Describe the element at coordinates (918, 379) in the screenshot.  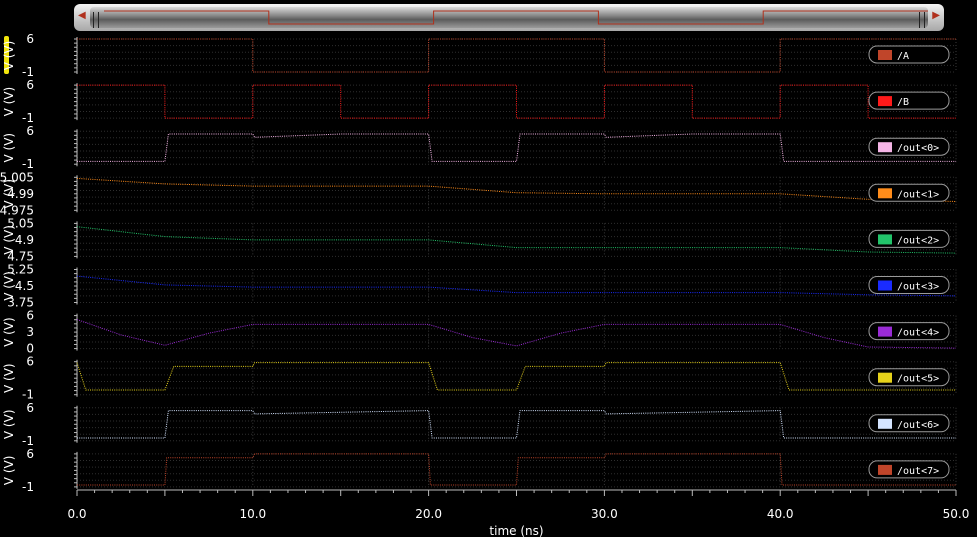
I see `legend-label: /out<5>` at that location.